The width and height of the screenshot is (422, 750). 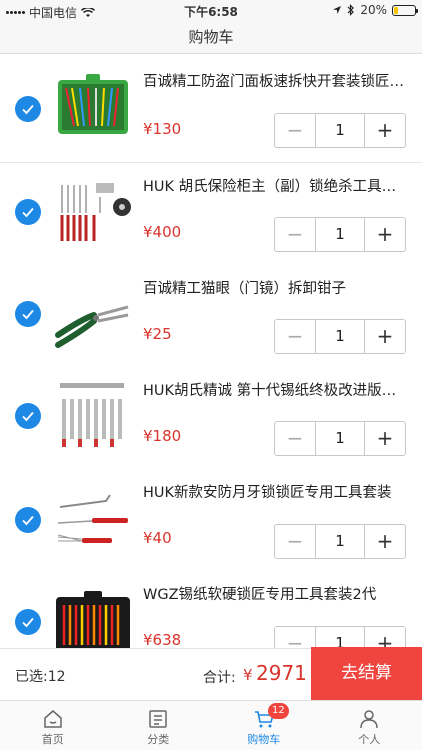 I want to click on tab-label: 个人, so click(x=369, y=739).